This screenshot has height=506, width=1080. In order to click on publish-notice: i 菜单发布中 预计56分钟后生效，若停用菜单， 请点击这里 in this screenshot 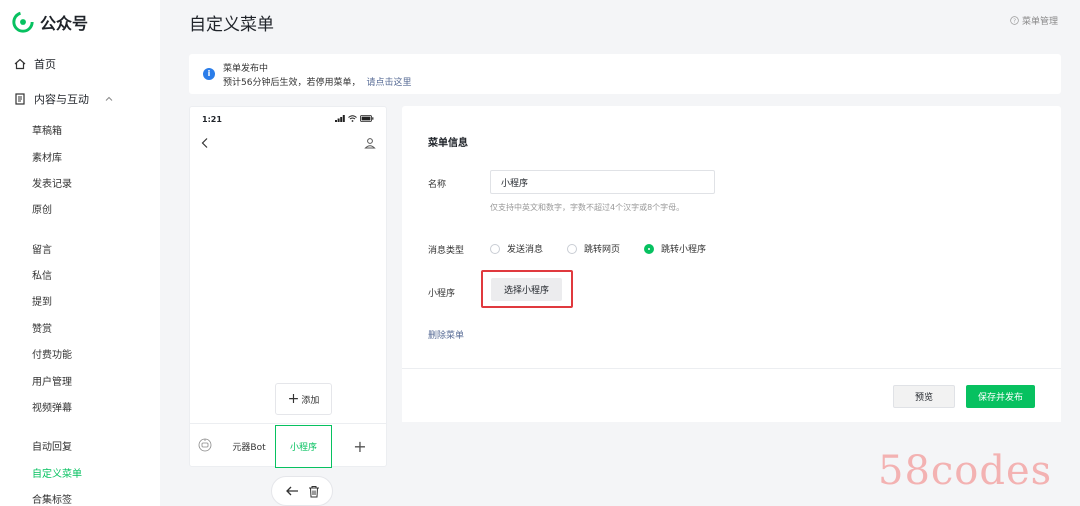, I will do `click(625, 74)`.